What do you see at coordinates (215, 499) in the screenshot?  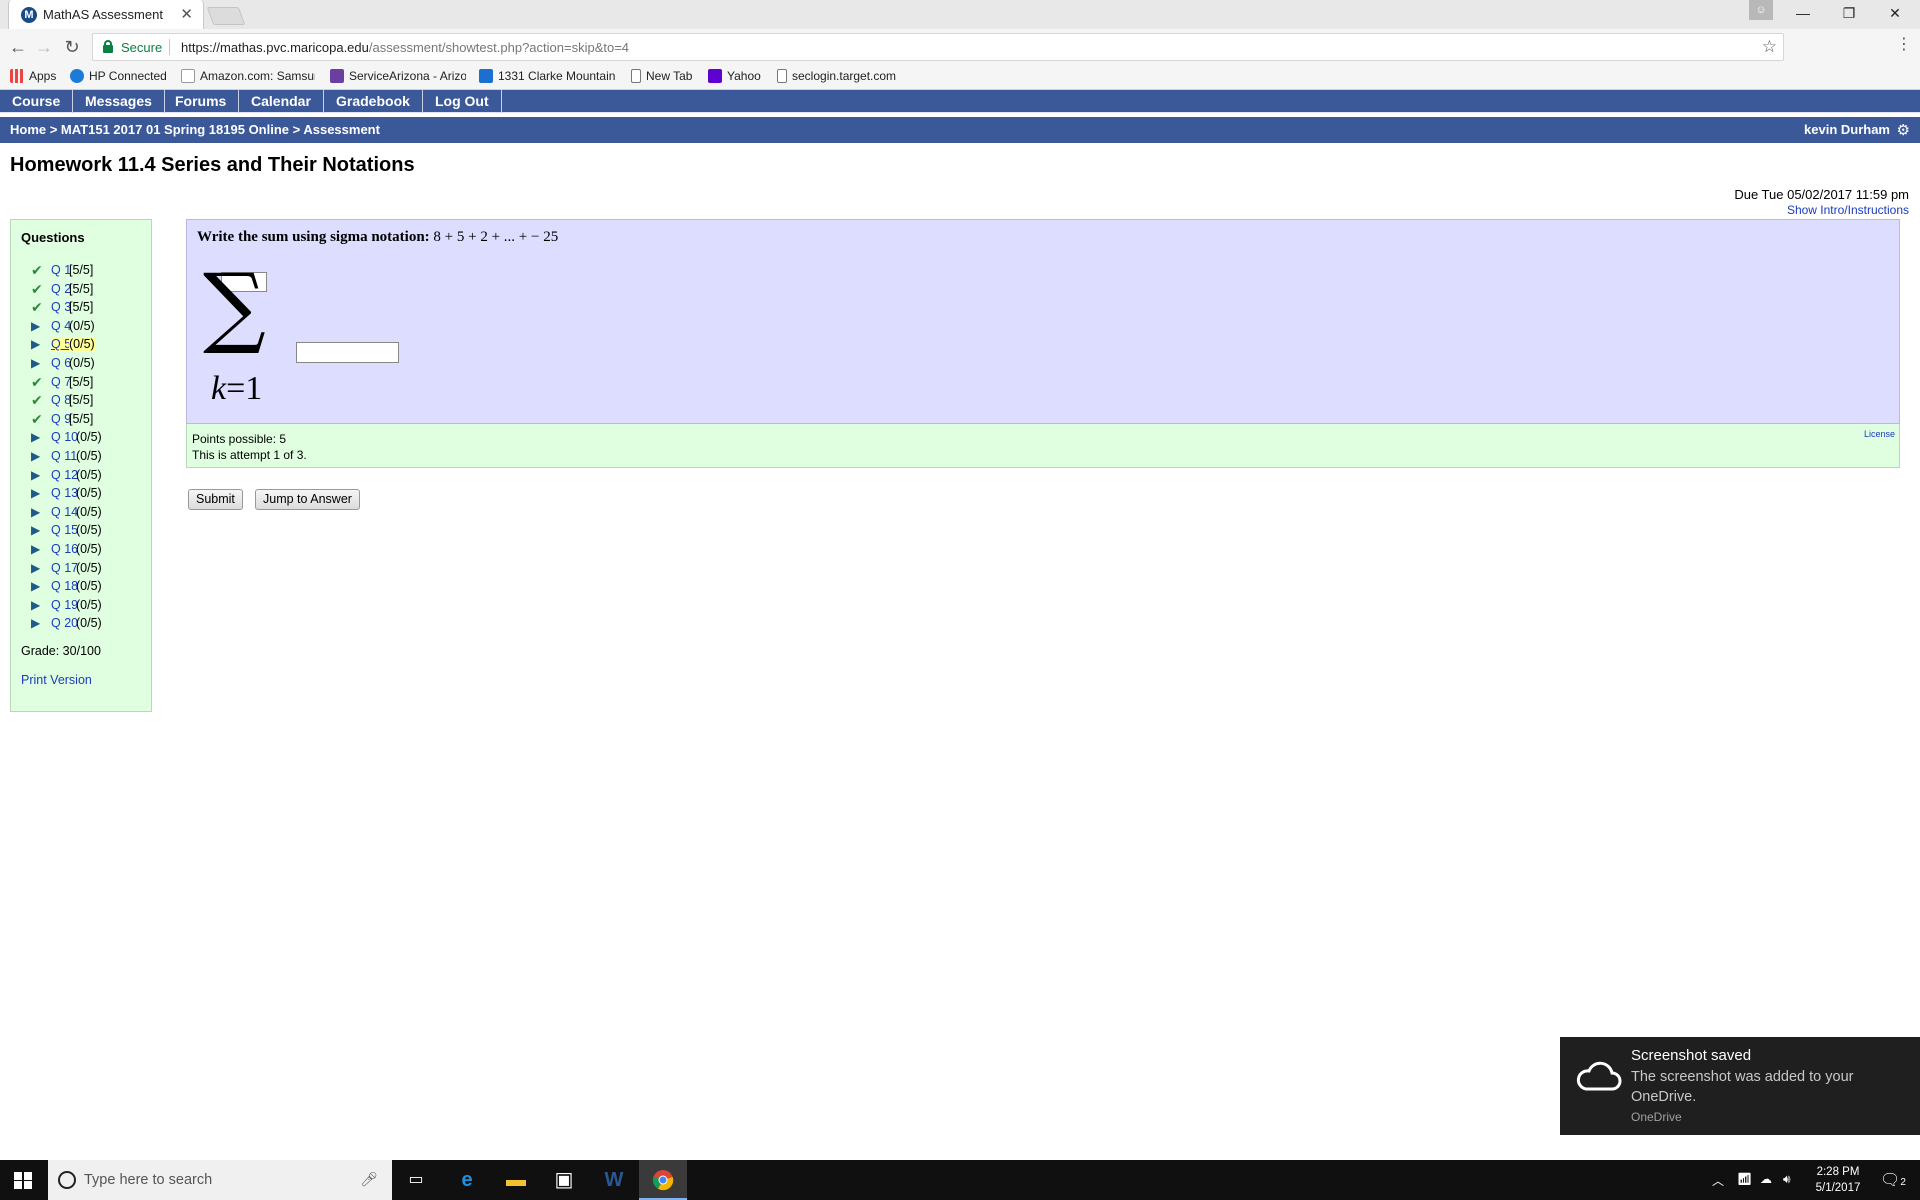 I see `submit-button: Submit` at bounding box center [215, 499].